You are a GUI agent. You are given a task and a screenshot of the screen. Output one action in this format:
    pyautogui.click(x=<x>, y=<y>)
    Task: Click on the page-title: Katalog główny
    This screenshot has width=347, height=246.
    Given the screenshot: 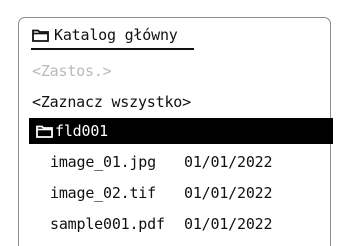 What is the action you would take?
    pyautogui.click(x=116, y=35)
    